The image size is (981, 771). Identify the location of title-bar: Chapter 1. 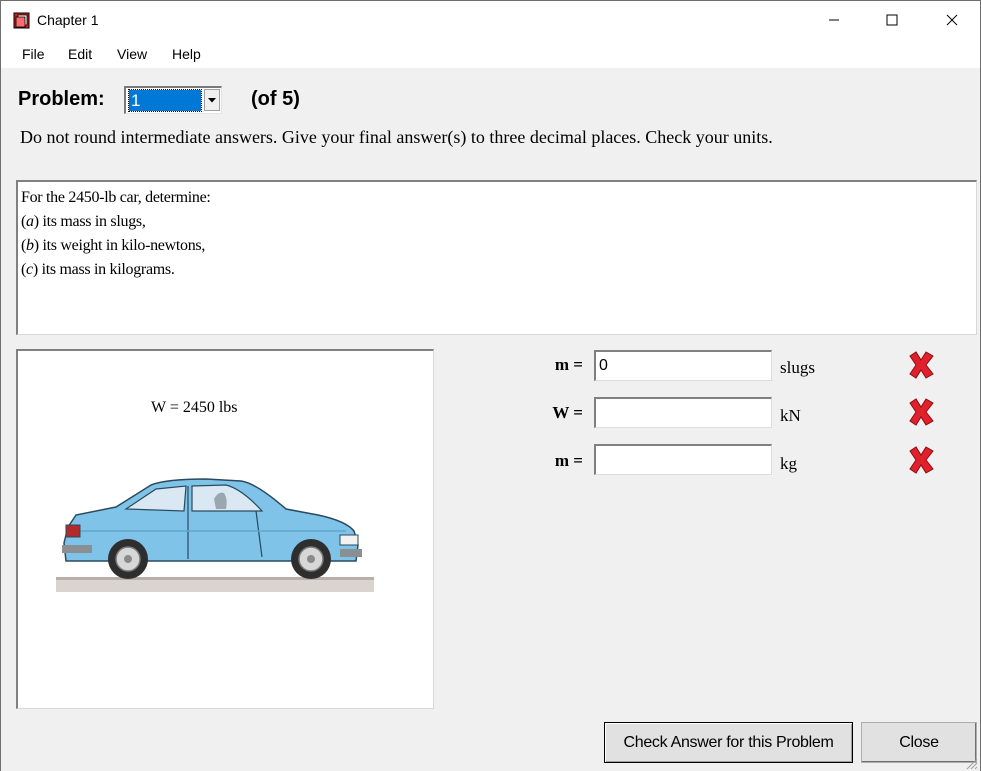
(490, 19).